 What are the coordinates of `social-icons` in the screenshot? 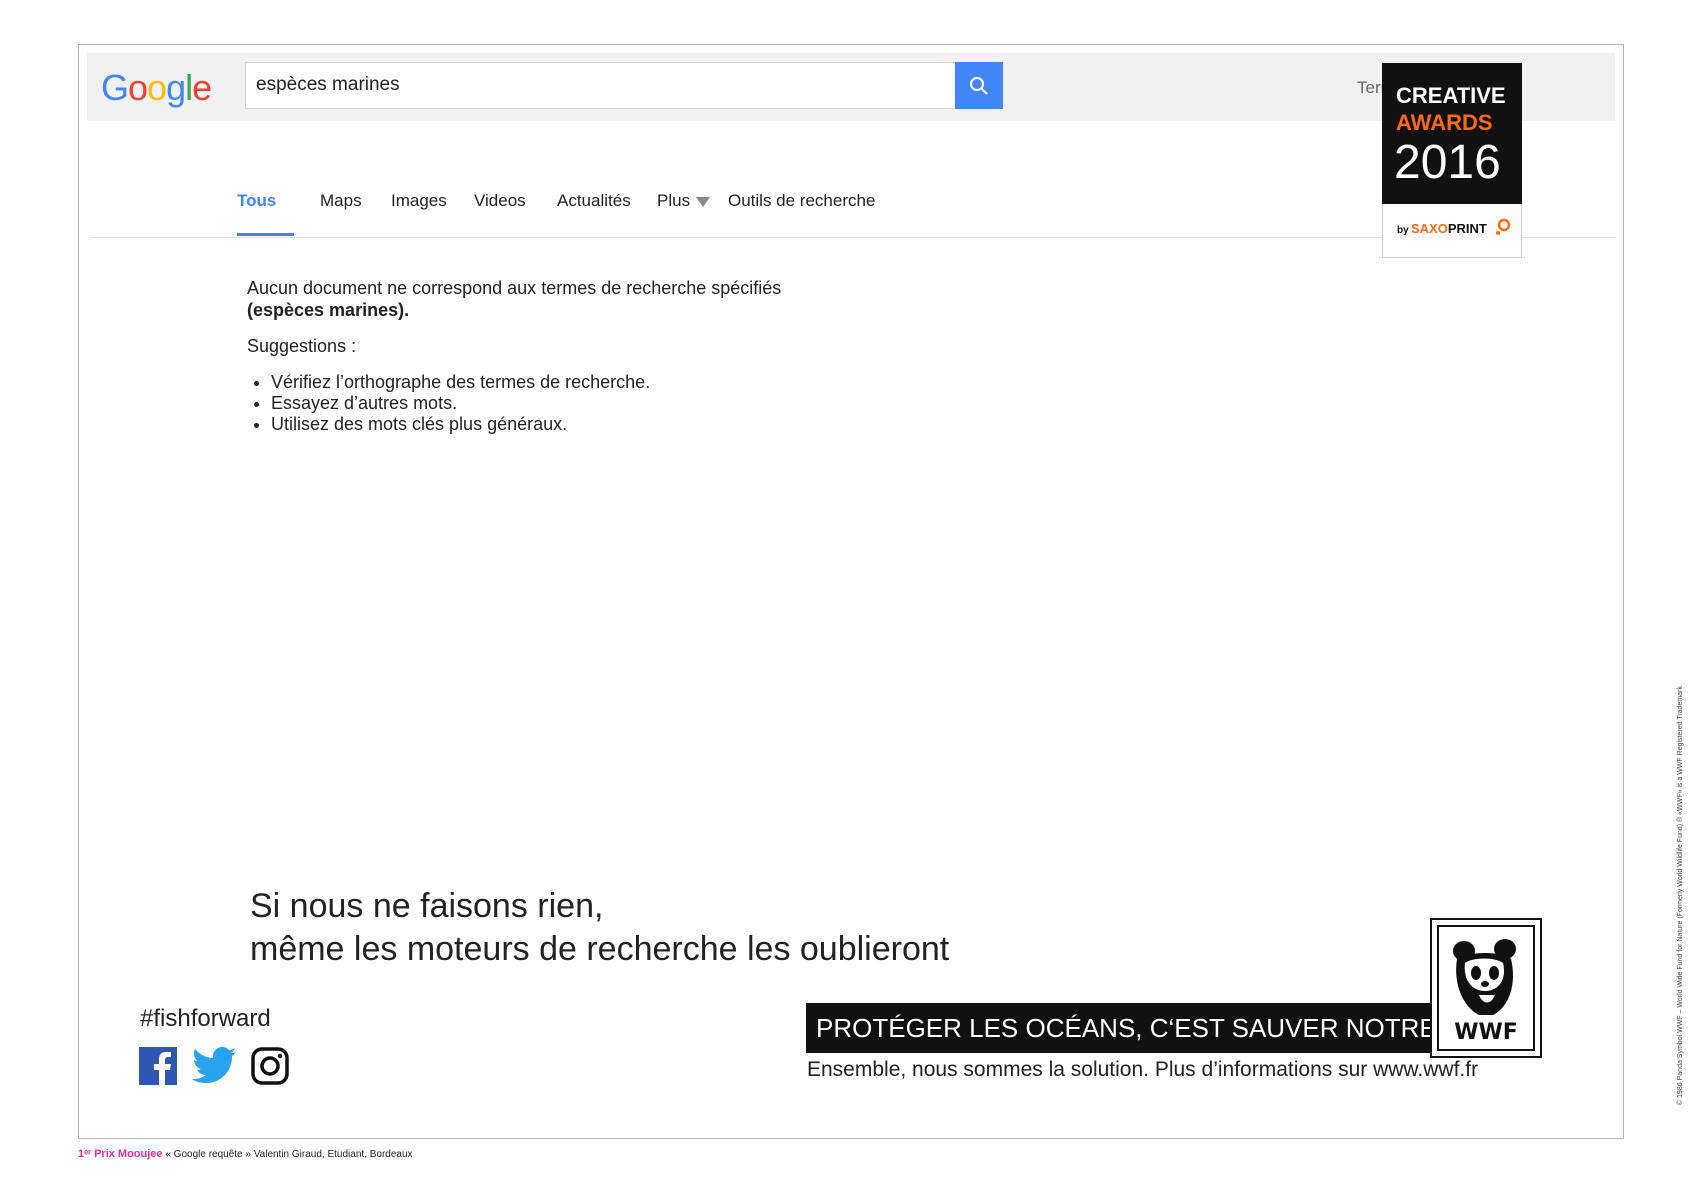 It's located at (214, 1066).